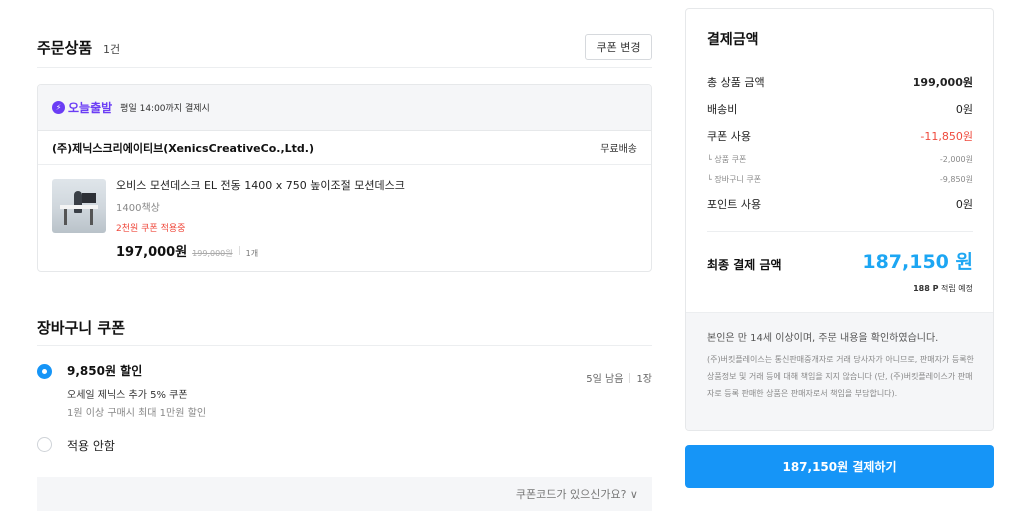  Describe the element at coordinates (618, 47) in the screenshot. I see `coupon-change-button: 쿠폰 변경` at that location.